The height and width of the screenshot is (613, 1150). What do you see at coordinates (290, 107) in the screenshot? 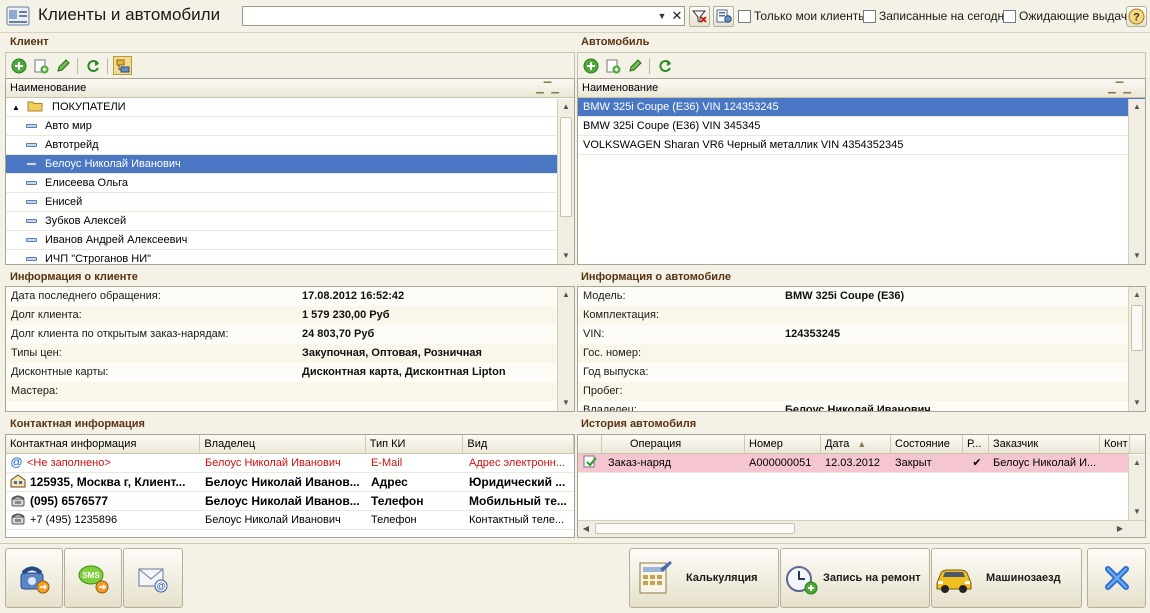
I see `client-group-row: ▲ ПОКУПАТЕЛИ` at bounding box center [290, 107].